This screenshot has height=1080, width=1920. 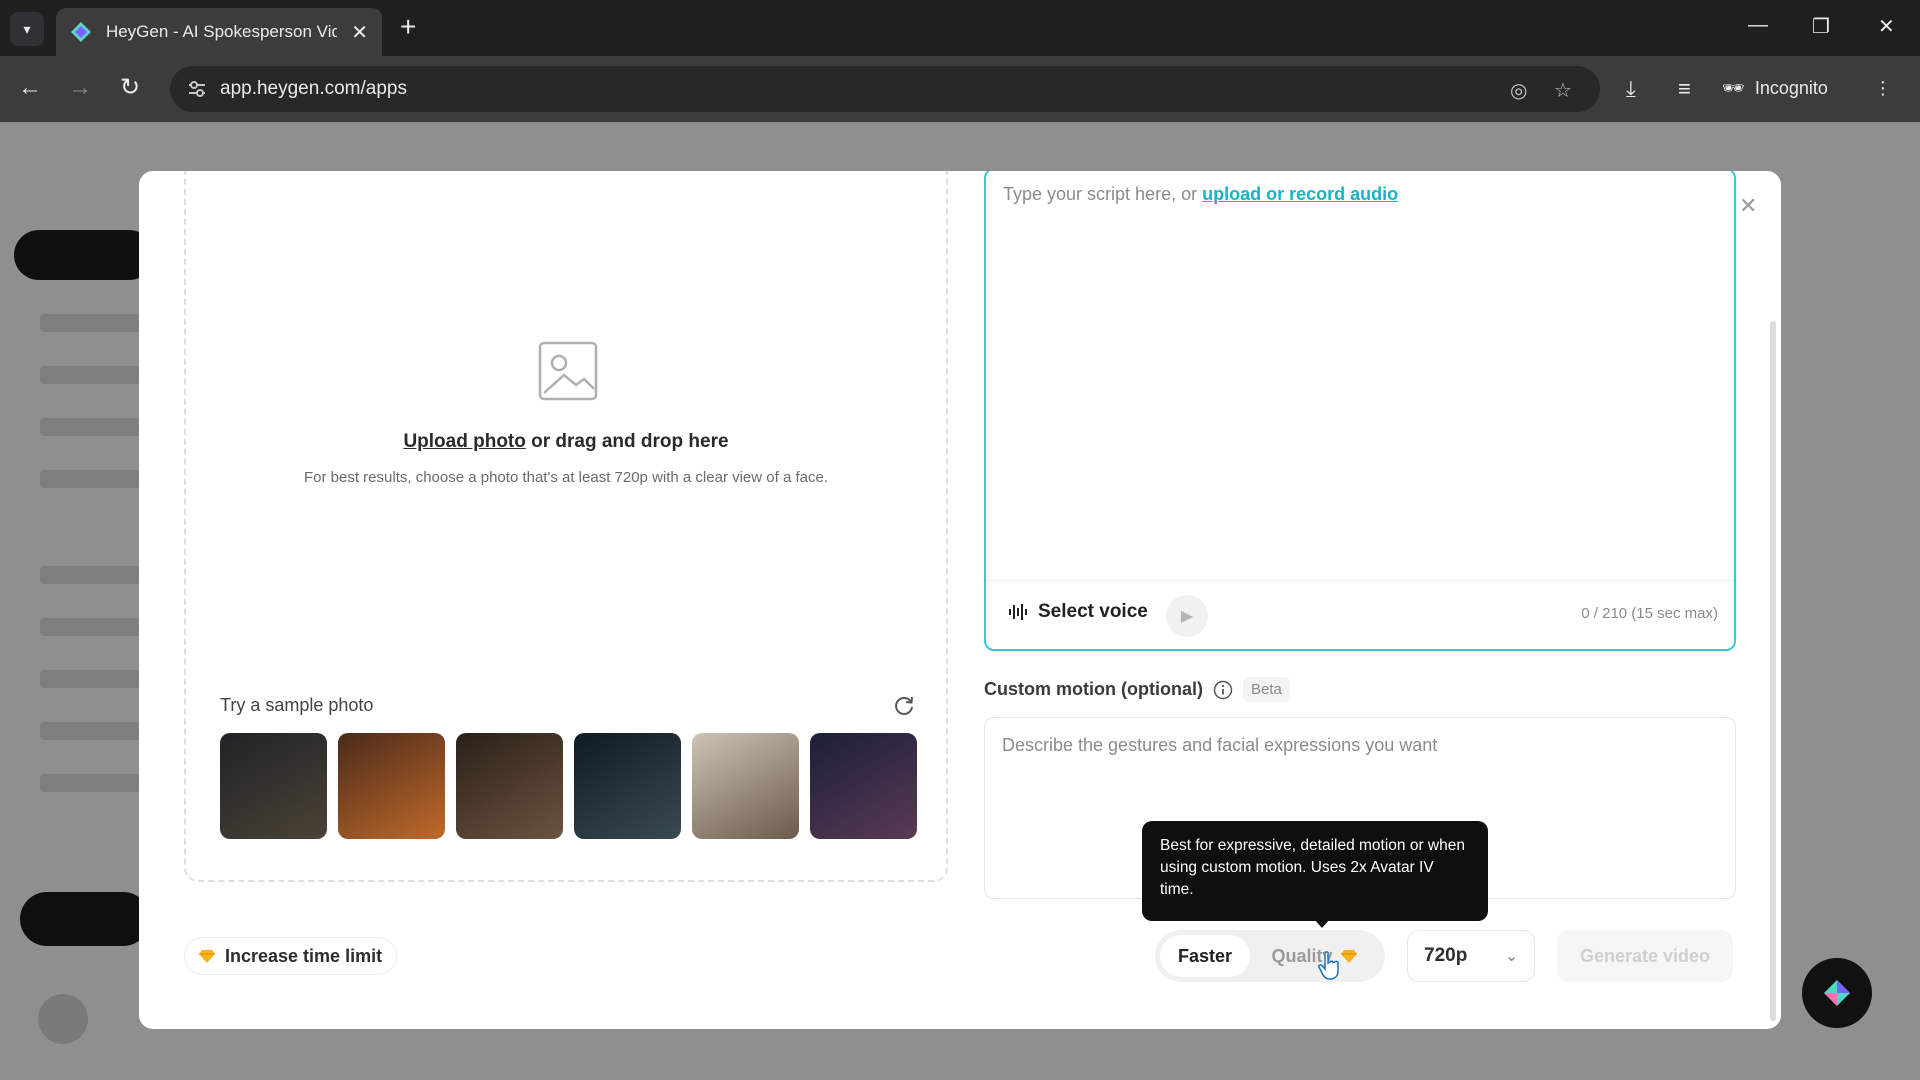 I want to click on browser-menu-icon: ⋮, so click(x=1883, y=88).